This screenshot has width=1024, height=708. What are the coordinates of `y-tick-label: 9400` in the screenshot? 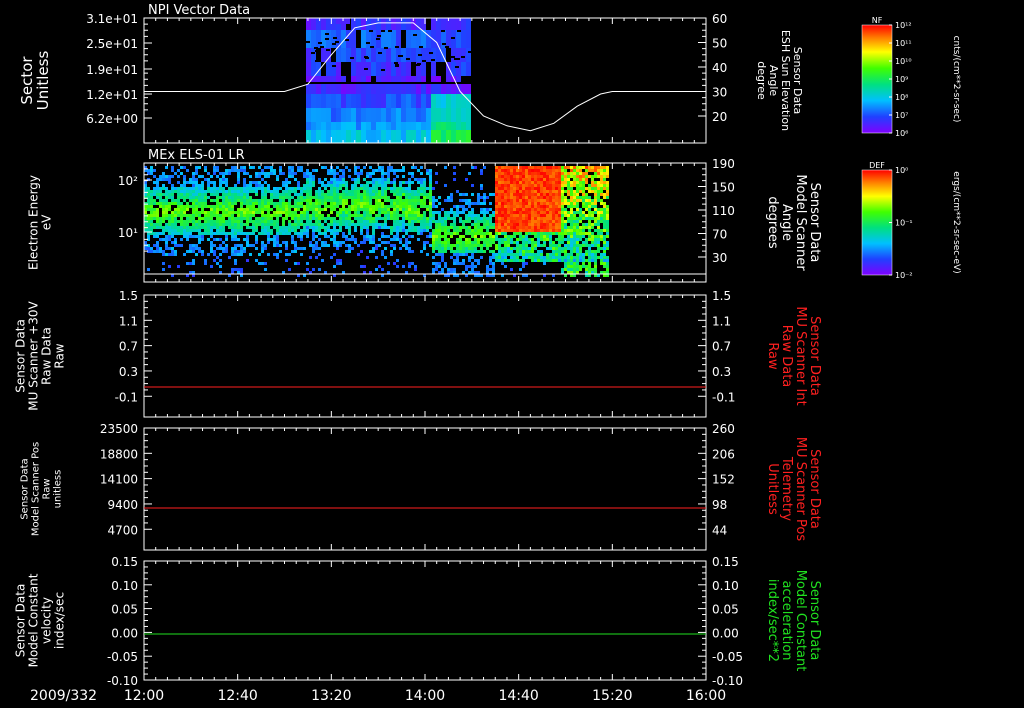 It's located at (122, 505).